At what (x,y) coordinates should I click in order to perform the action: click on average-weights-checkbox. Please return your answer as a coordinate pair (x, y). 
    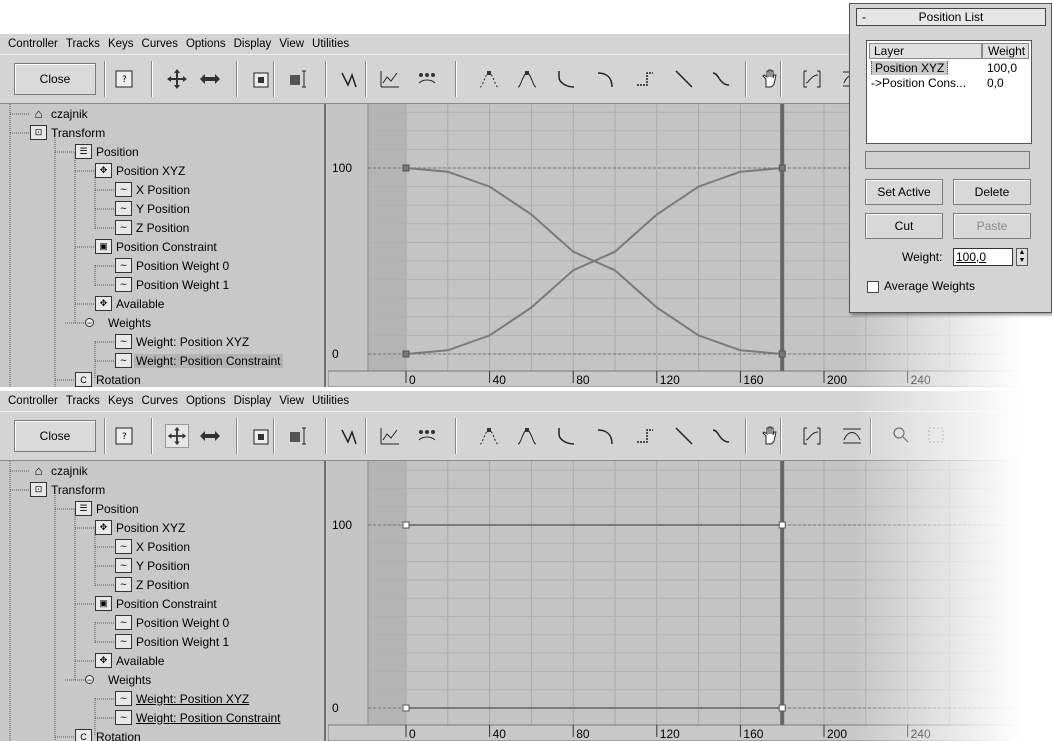
    Looking at the image, I should click on (873, 287).